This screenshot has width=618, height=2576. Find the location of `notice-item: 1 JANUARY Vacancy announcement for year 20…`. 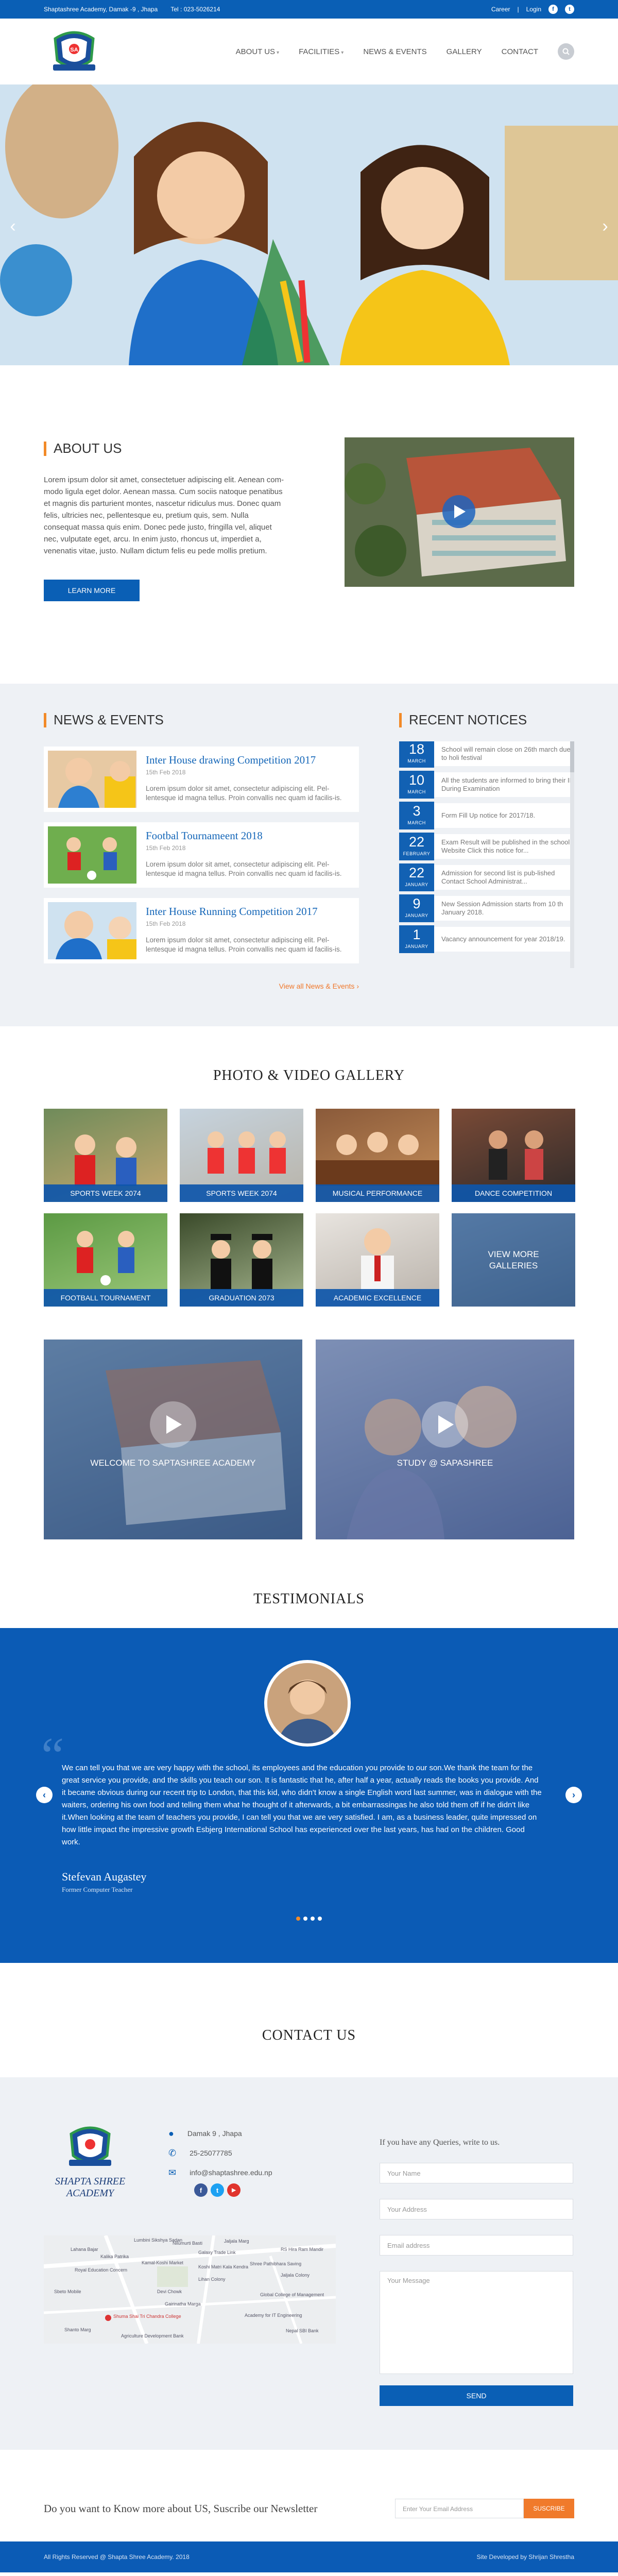

notice-item: 1 JANUARY Vacancy announcement for year 20… is located at coordinates (486, 939).